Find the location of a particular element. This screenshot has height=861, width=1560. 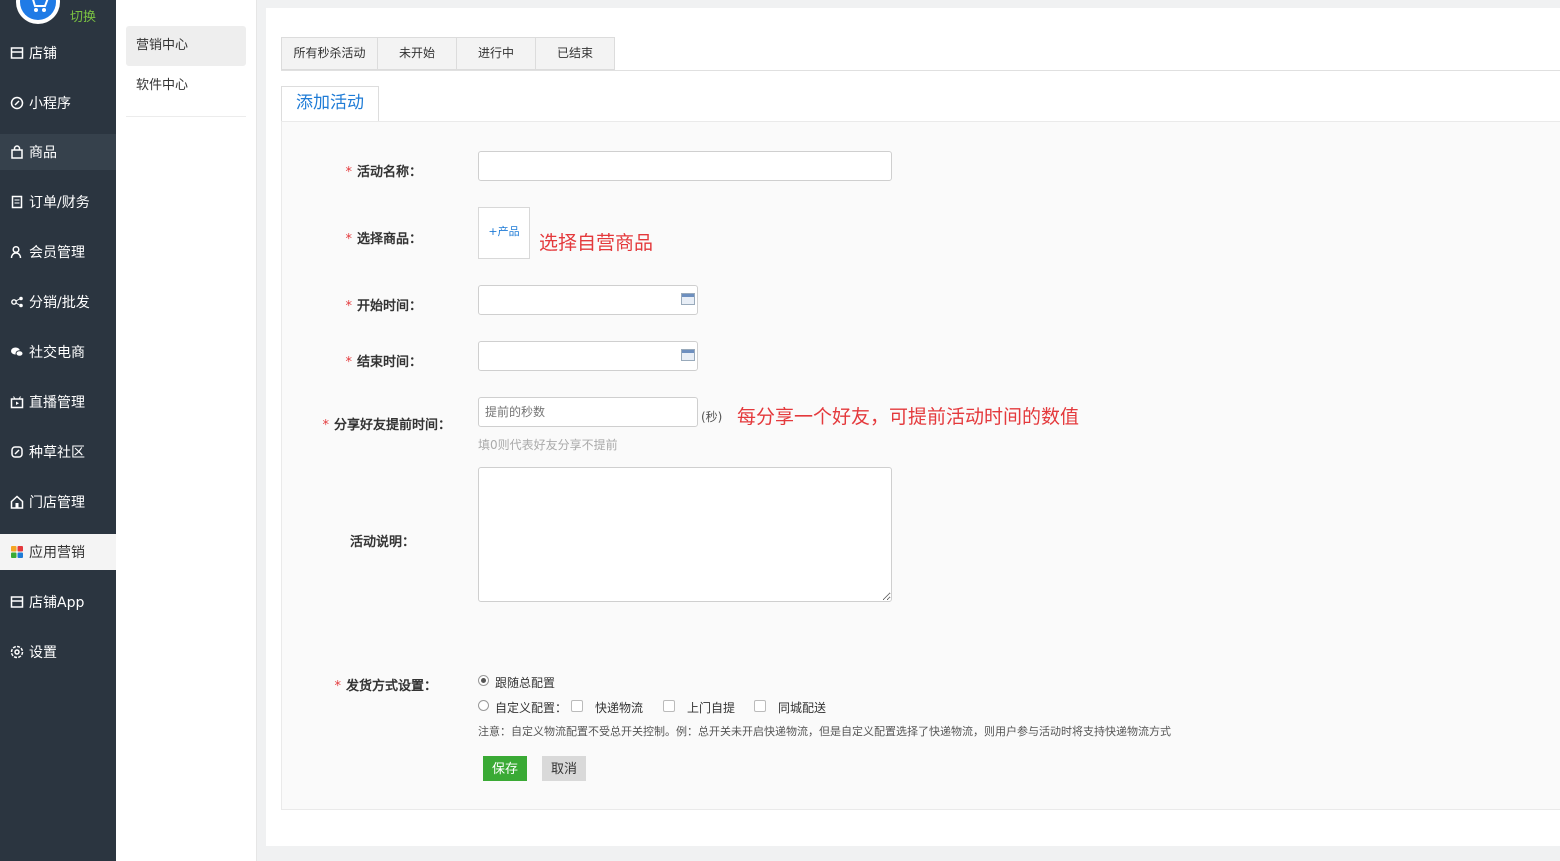

checkbox-express is located at coordinates (577, 706).